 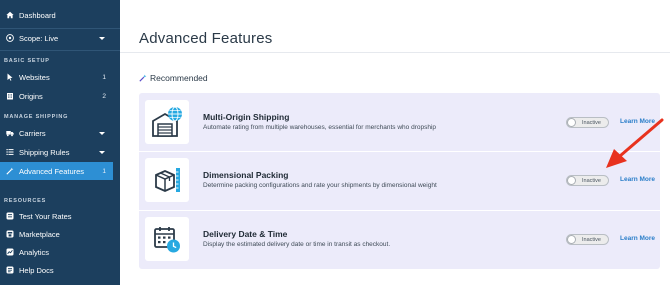 What do you see at coordinates (39, 38) in the screenshot?
I see `scope-label: Scope: Live` at bounding box center [39, 38].